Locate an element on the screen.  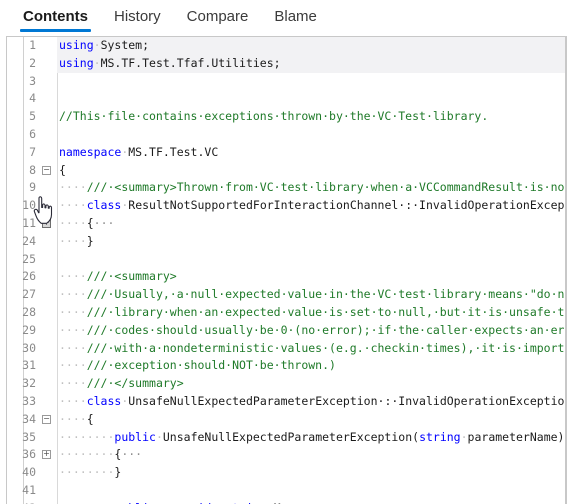
tab-compare: Compare is located at coordinates (218, 17).